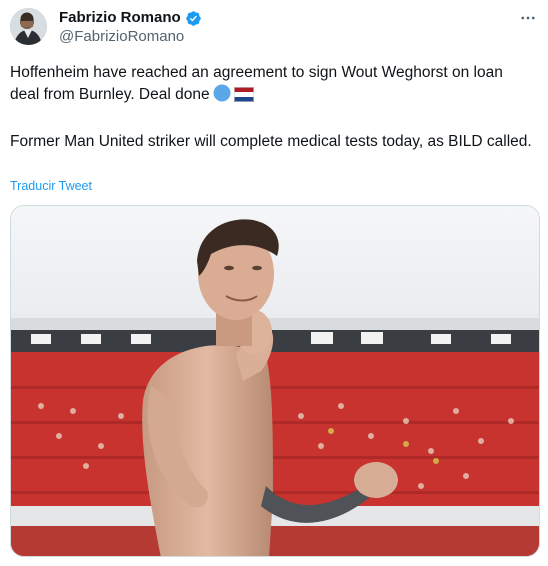 This screenshot has height=566, width=548. I want to click on blue-circle-emoji, so click(222, 96).